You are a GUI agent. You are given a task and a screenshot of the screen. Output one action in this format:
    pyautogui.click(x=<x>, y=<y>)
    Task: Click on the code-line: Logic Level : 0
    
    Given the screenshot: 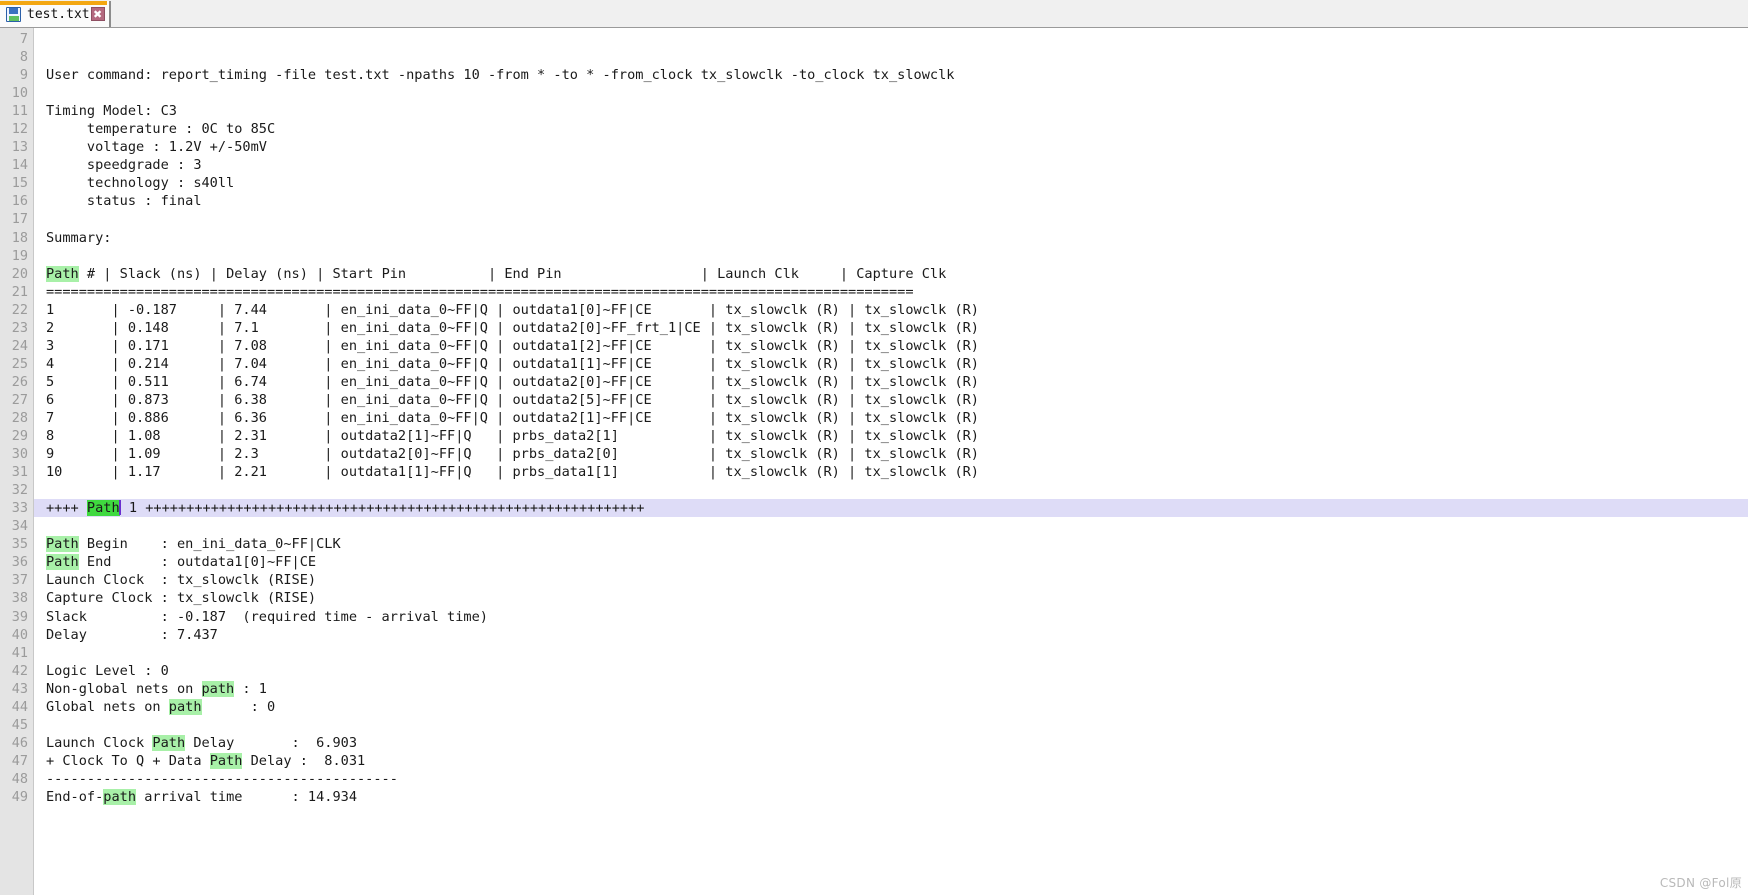 What is the action you would take?
    pyautogui.click(x=891, y=671)
    